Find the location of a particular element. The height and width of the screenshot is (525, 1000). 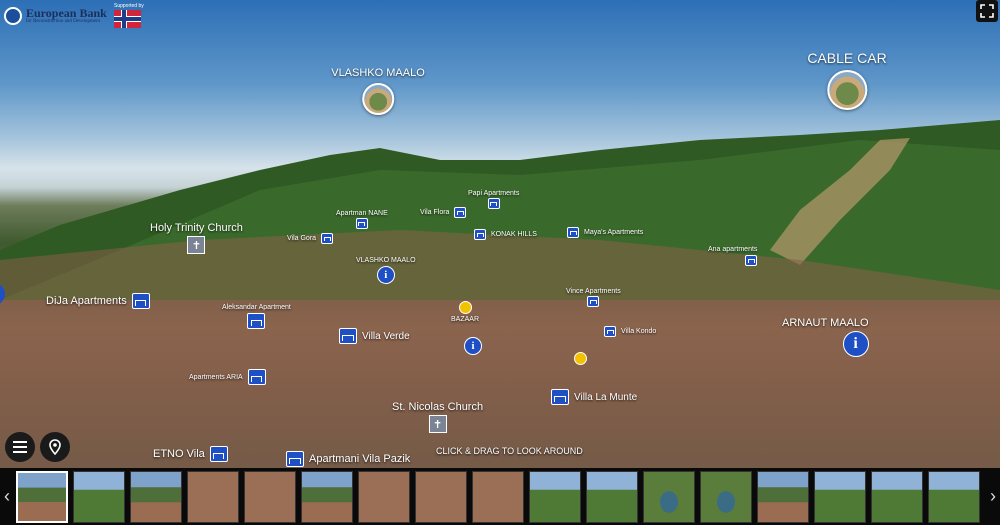

marker-label: Vila Flora is located at coordinates (435, 212).